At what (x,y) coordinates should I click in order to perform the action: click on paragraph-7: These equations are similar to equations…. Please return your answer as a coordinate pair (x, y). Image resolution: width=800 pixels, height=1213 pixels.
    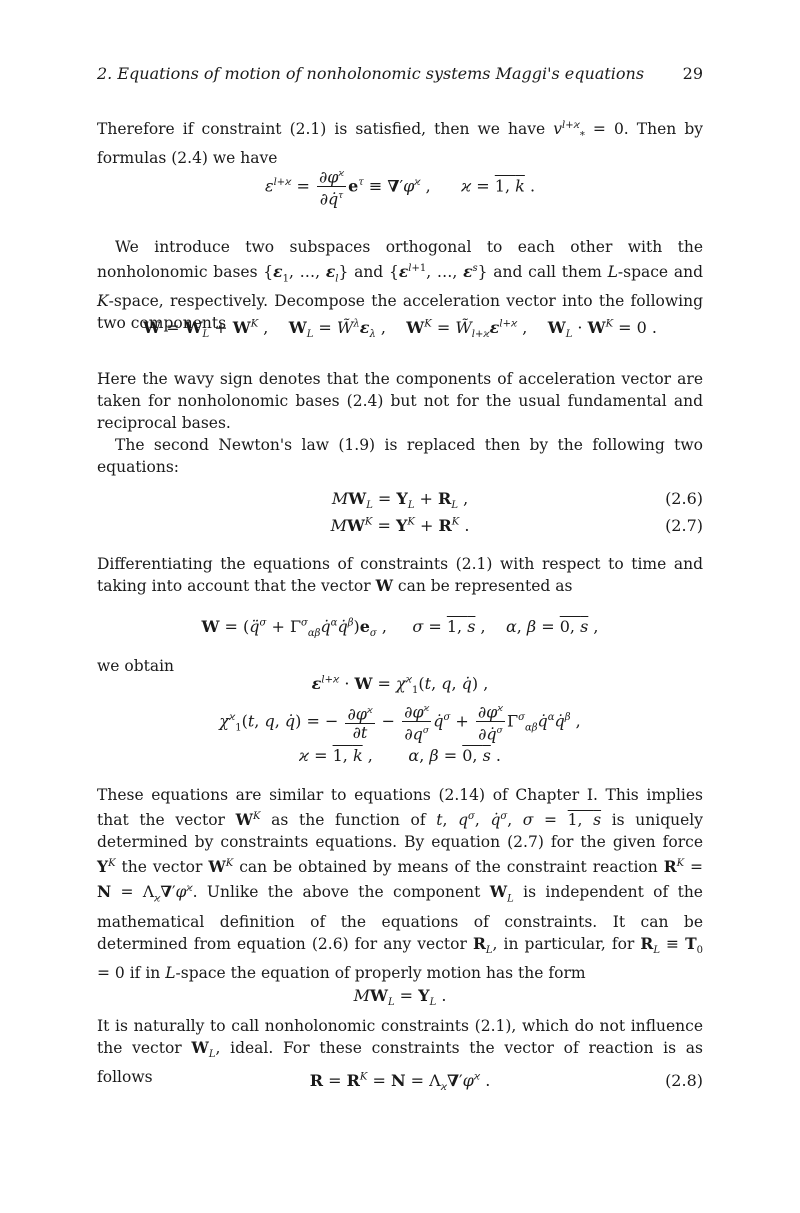
    Looking at the image, I should click on (400, 884).